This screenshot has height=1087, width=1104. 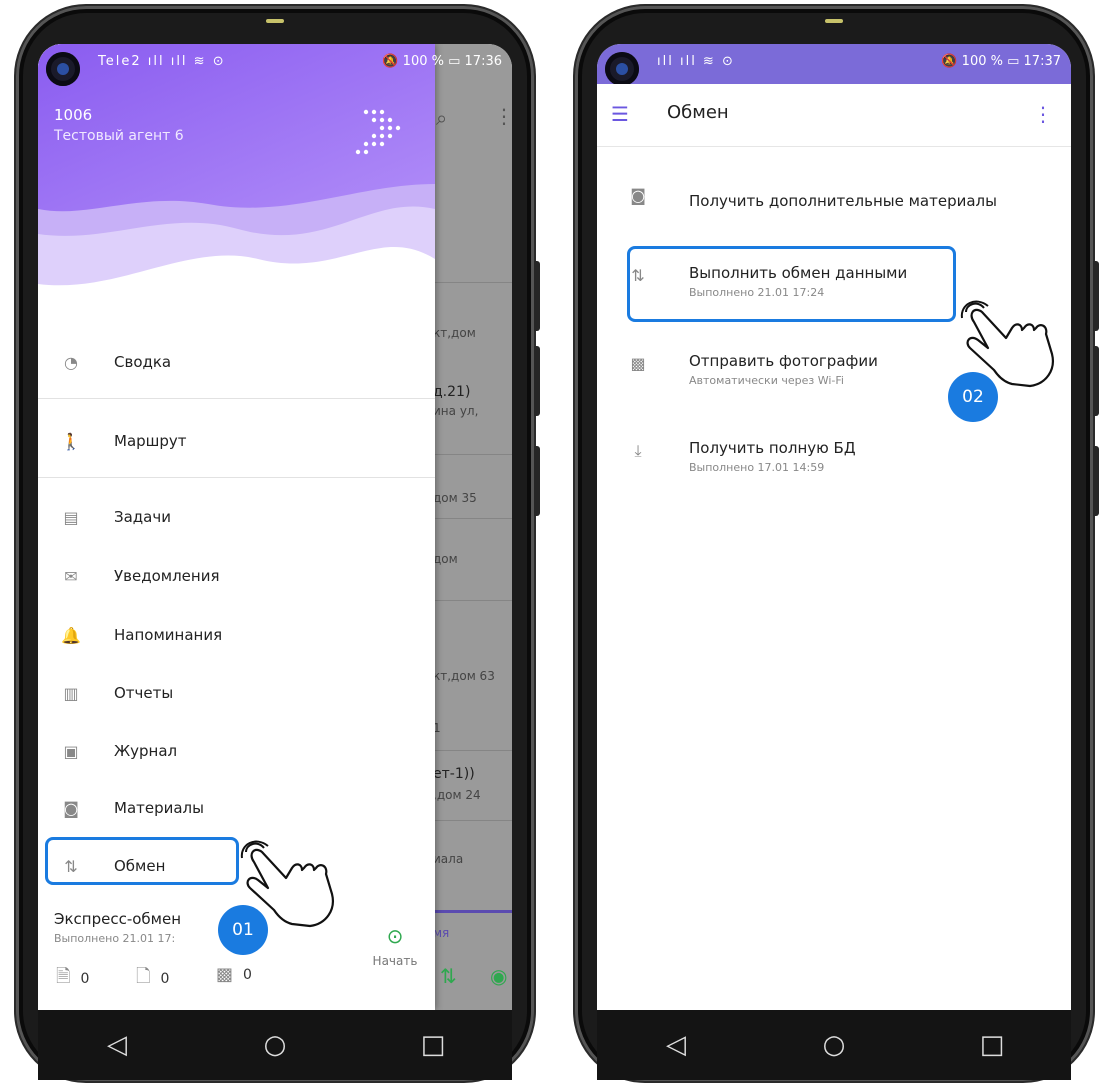 I want to click on bg-row-text: кт,дом, so click(x=454, y=333).